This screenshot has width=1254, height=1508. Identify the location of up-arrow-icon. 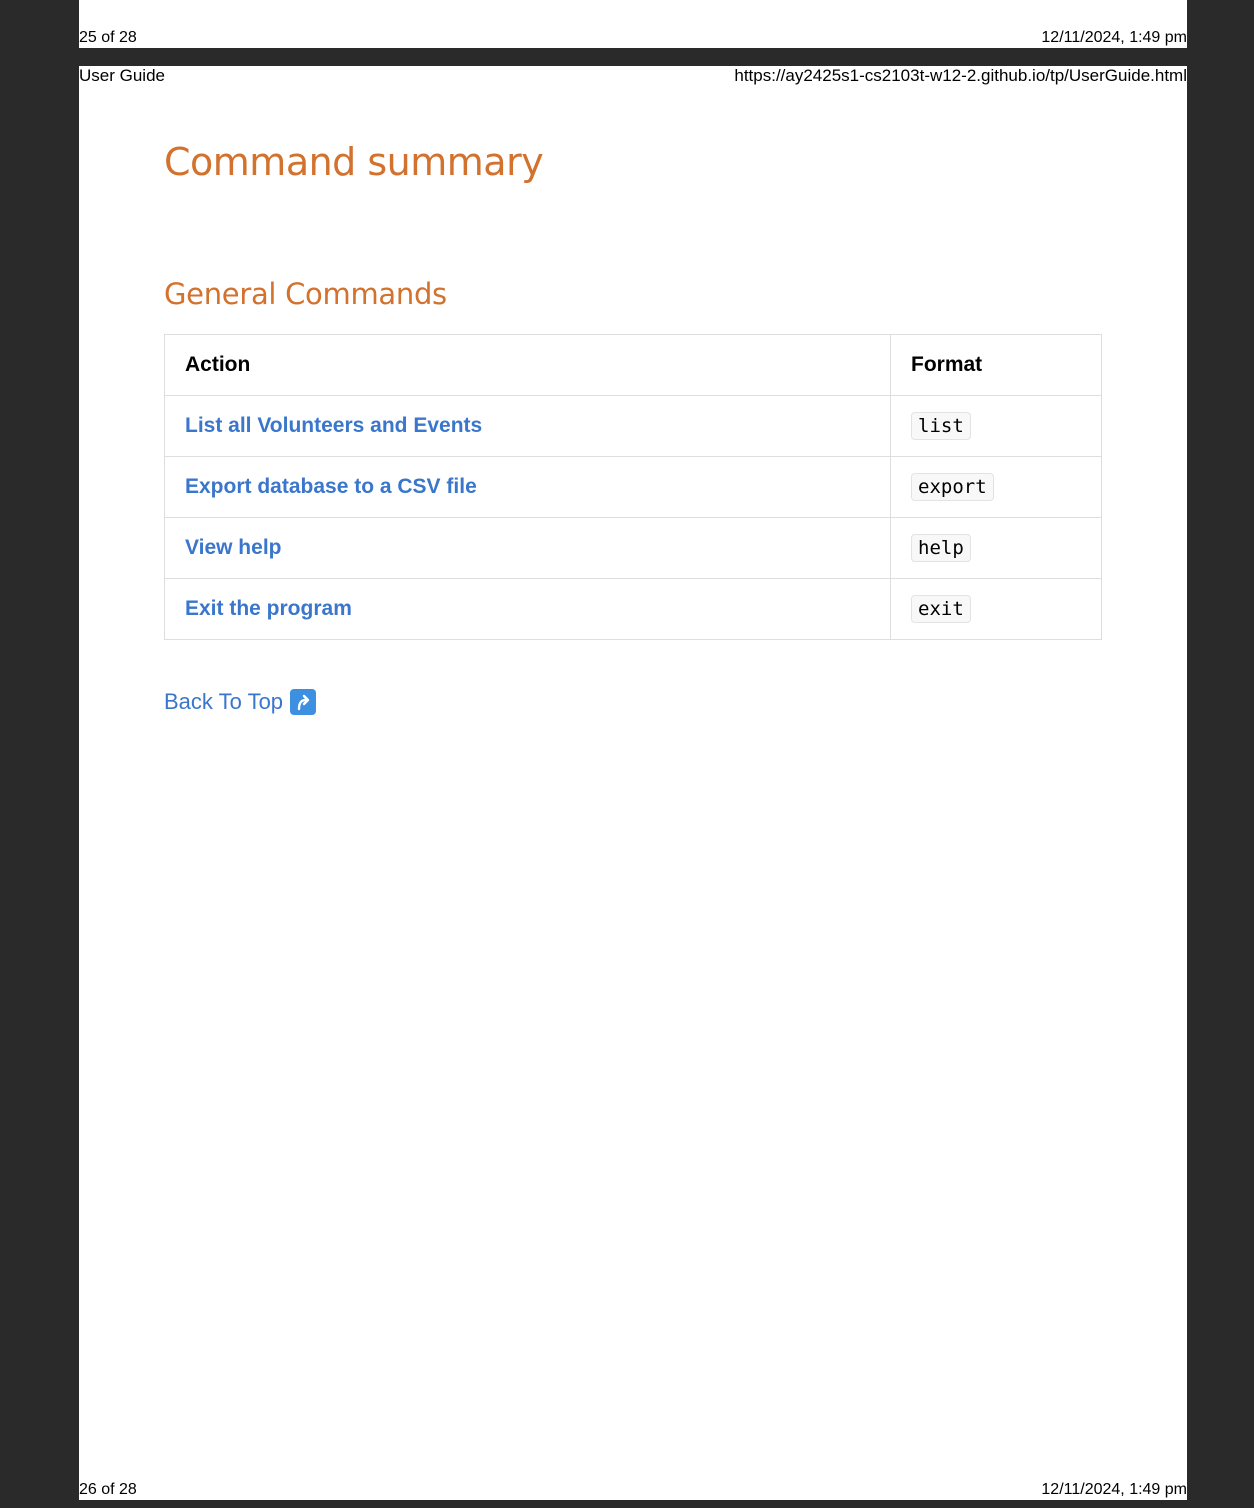
(303, 702).